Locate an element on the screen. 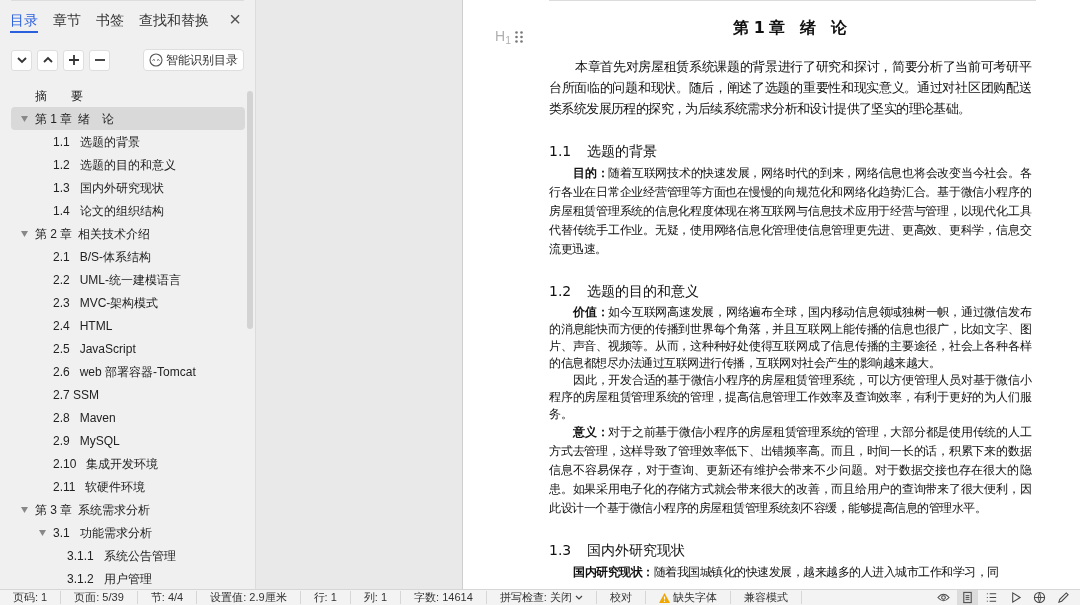 The height and width of the screenshot is (605, 1080). section-number: 1.3 is located at coordinates (560, 550).